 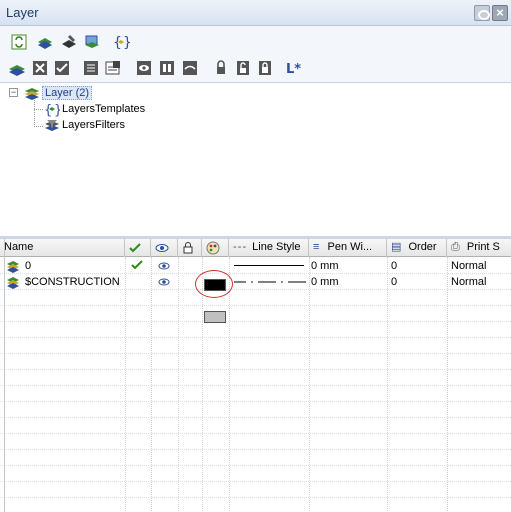 I want to click on grid-border, so click(x=4, y=375).